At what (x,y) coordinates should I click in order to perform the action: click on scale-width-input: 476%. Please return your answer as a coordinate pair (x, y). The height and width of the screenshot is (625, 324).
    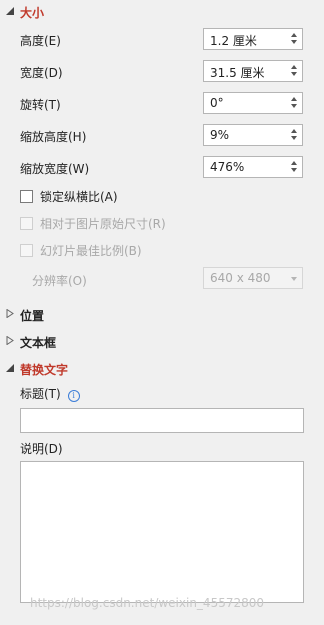
    Looking at the image, I should click on (253, 167).